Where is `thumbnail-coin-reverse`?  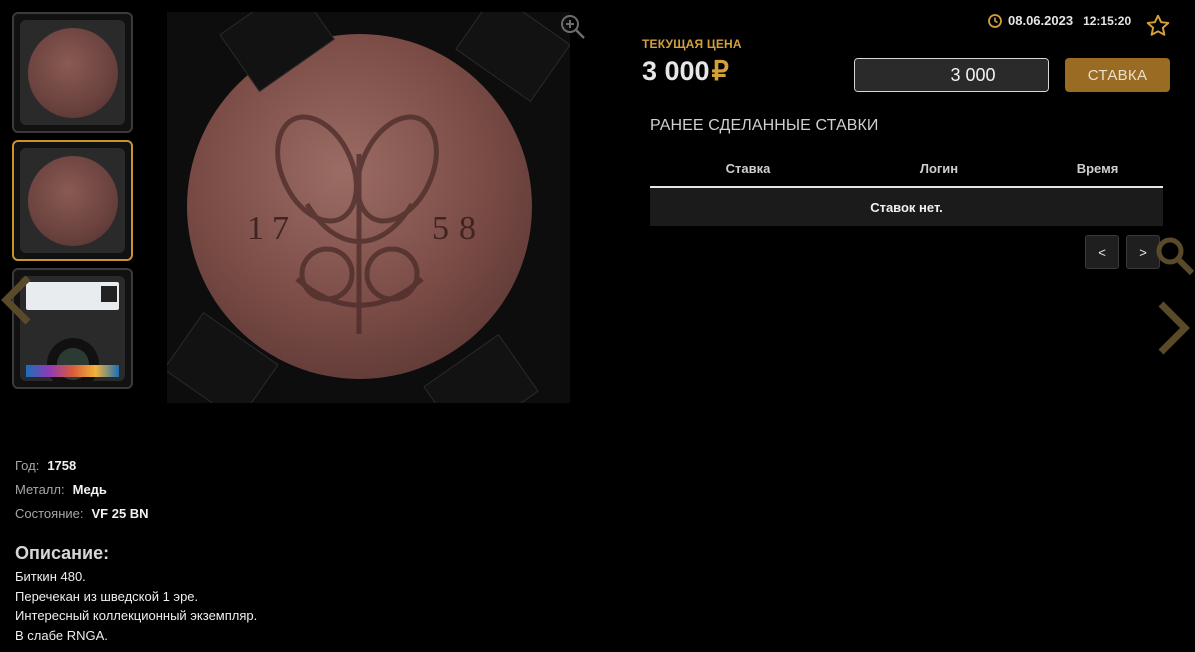
thumbnail-coin-reverse is located at coordinates (72, 72).